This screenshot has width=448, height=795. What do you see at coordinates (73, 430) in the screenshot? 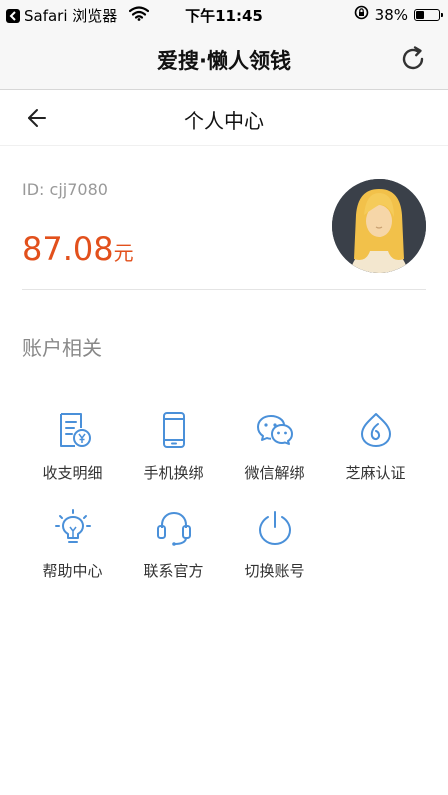
I see `receipt-yen-icon` at bounding box center [73, 430].